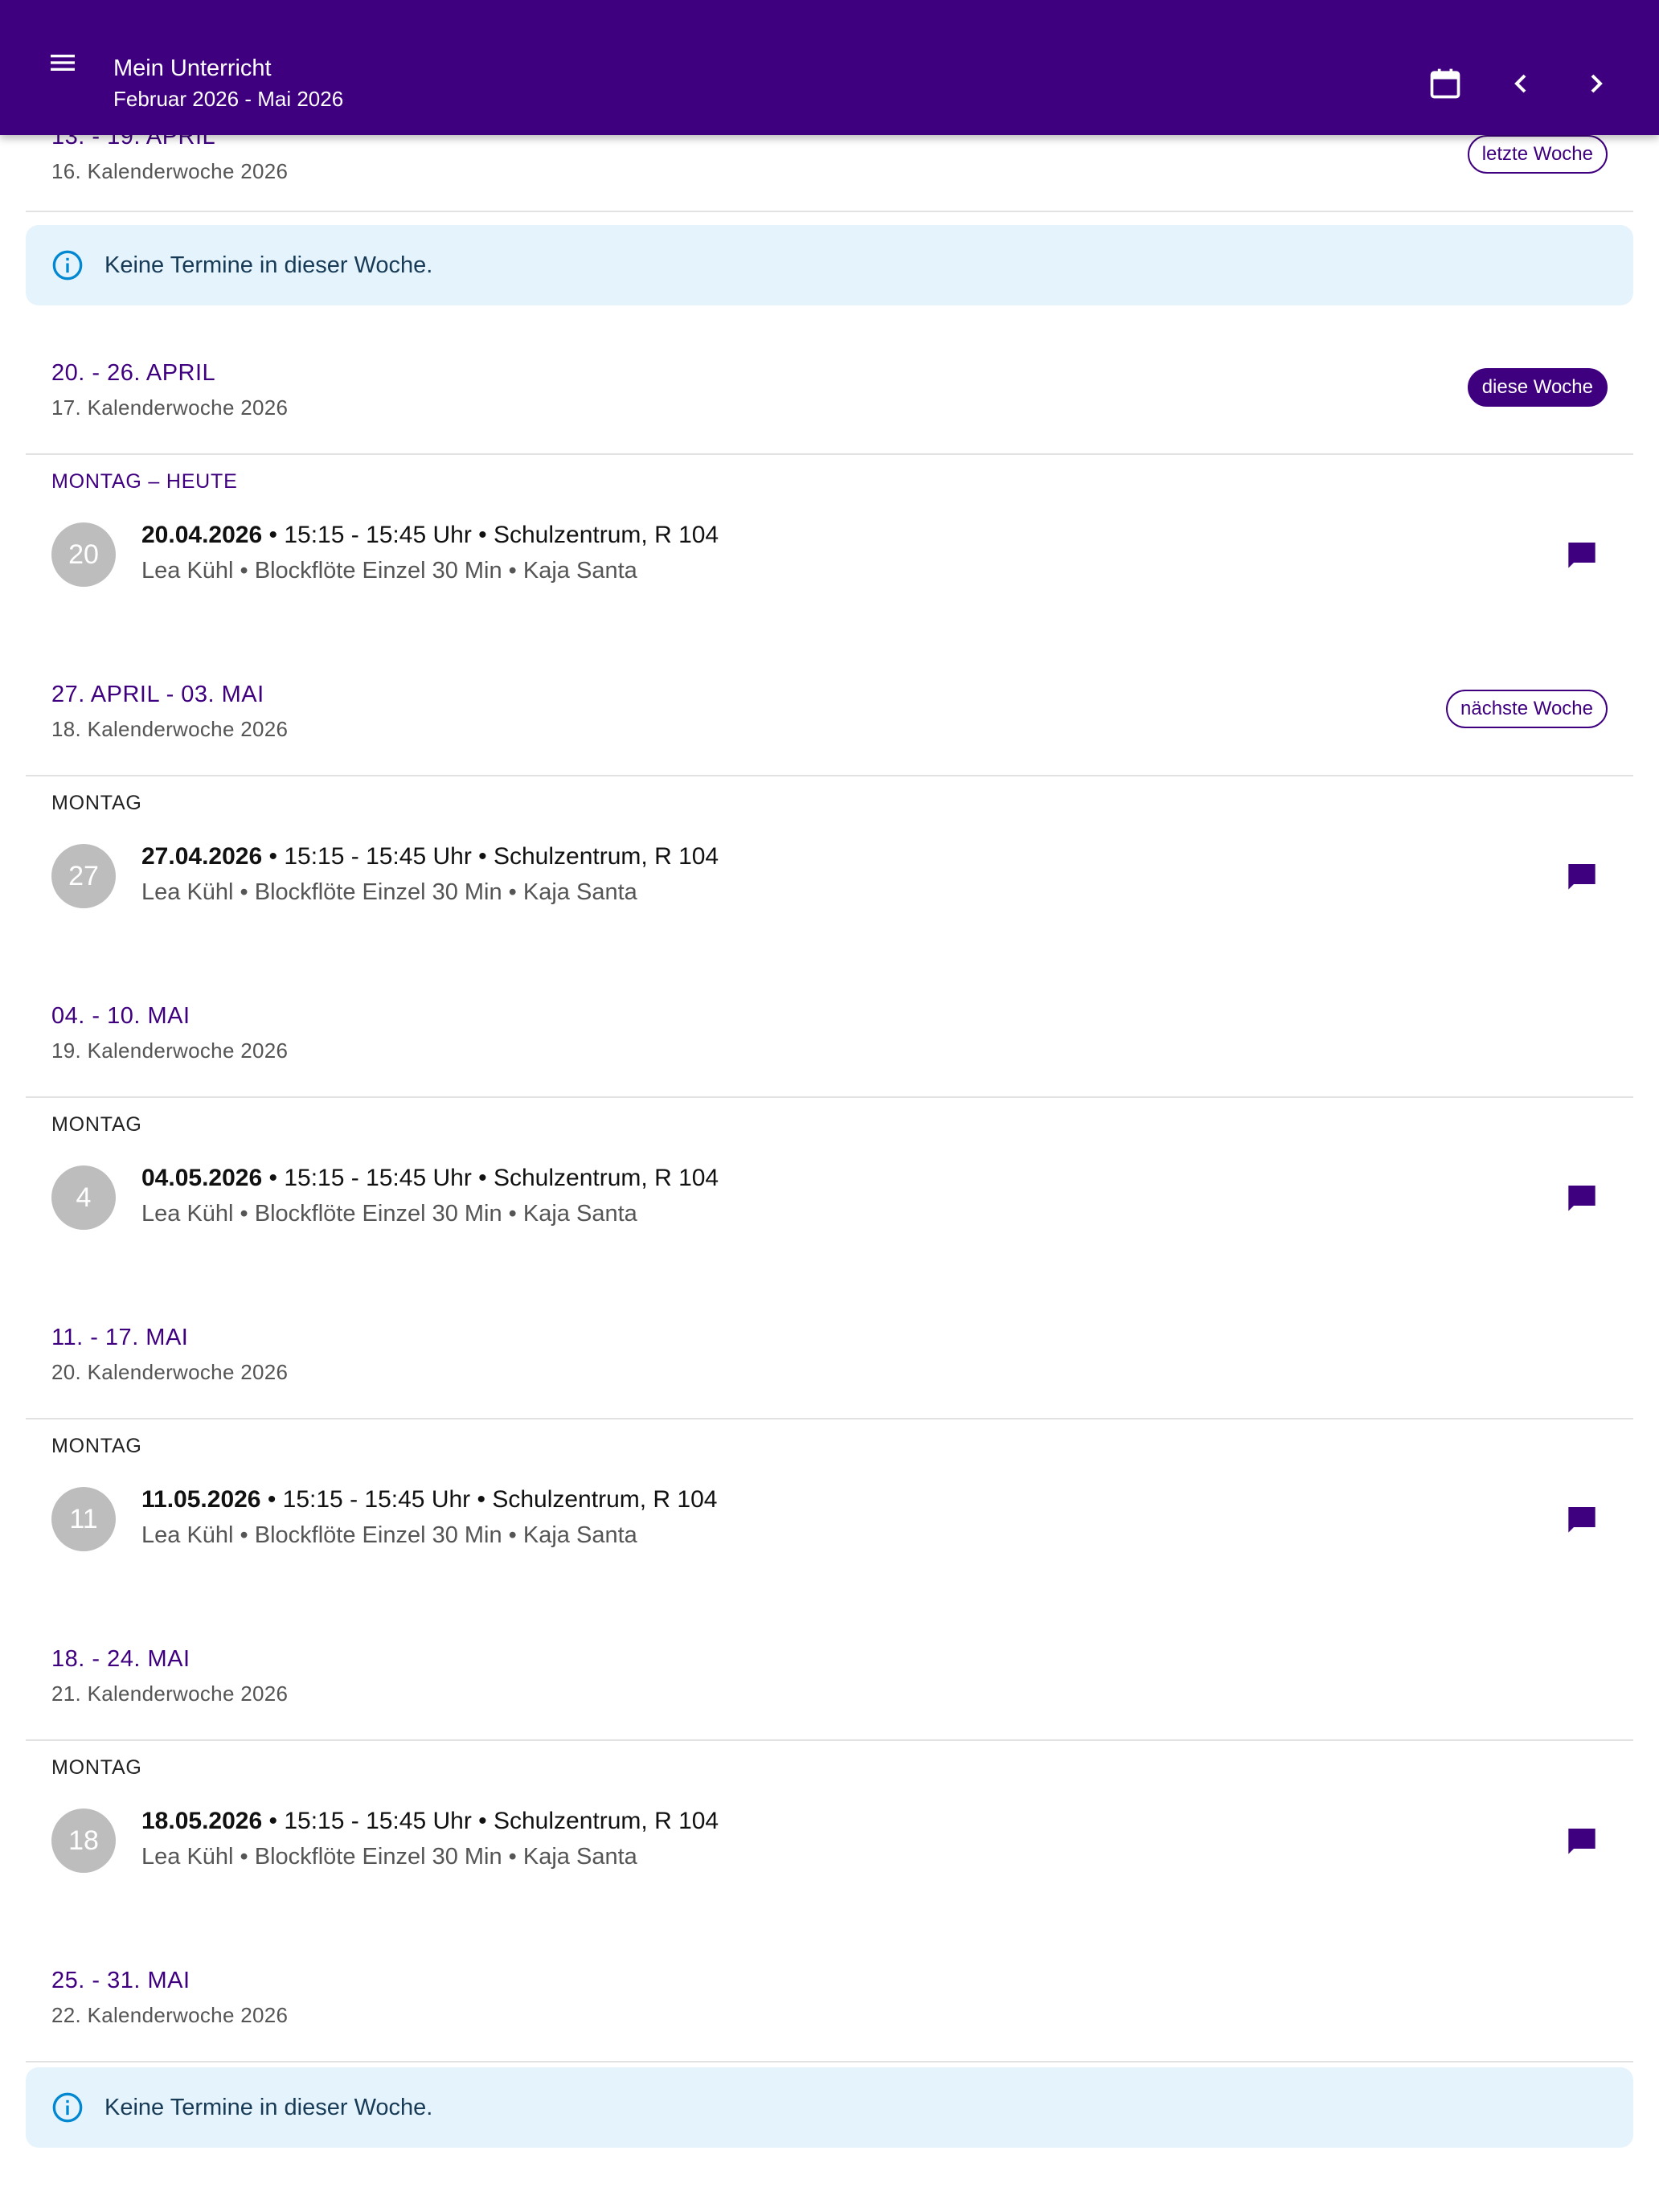 Image resolution: width=1659 pixels, height=2212 pixels. What do you see at coordinates (170, 1050) in the screenshot?
I see `week-number: 19. Kalenderwoche 2026` at bounding box center [170, 1050].